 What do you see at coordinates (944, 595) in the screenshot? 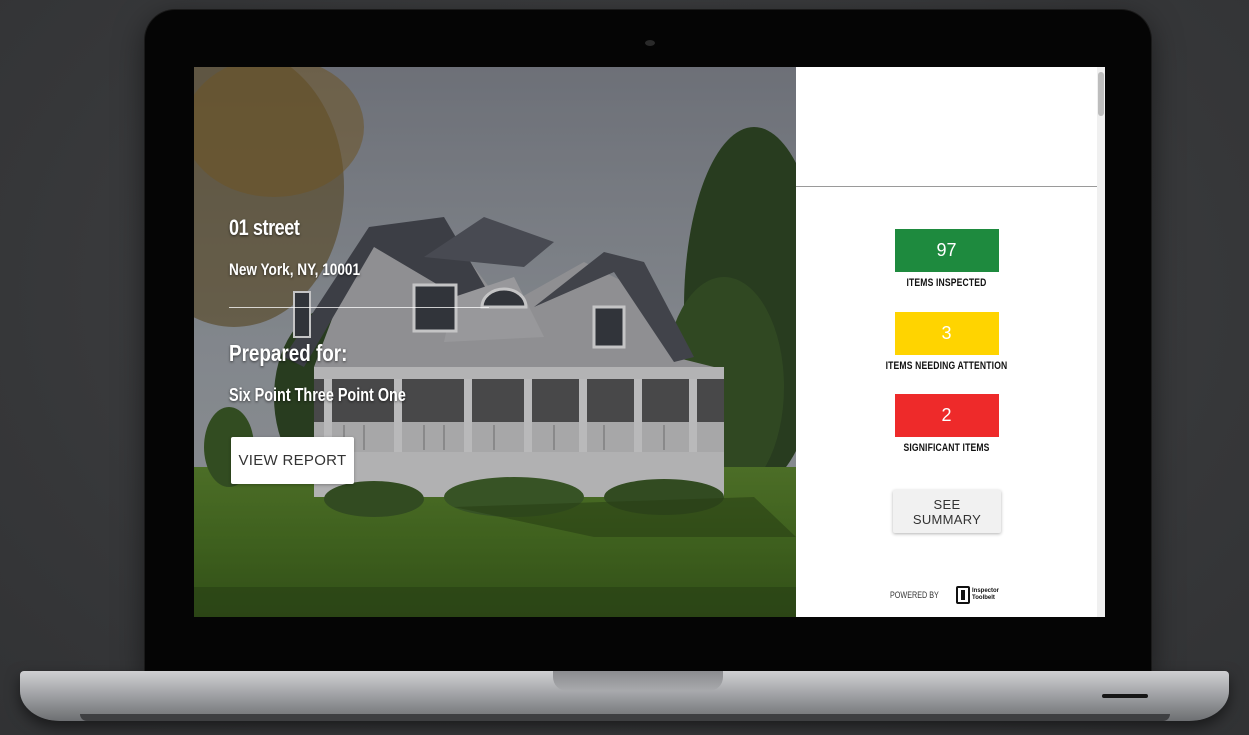
I see `powered-by: POWERED BY Inspector Toolbelt` at bounding box center [944, 595].